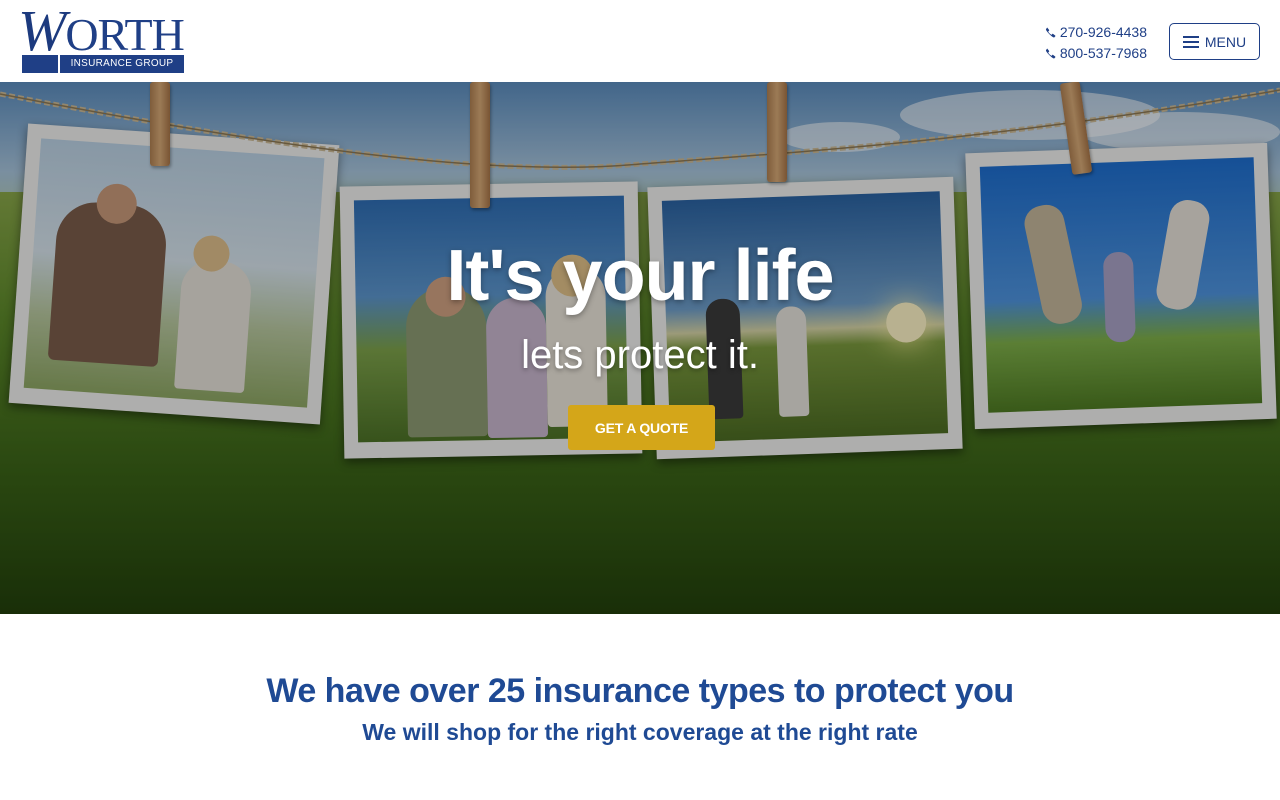 This screenshot has width=1280, height=800. What do you see at coordinates (1225, 41) in the screenshot?
I see `menu-label: MENU` at bounding box center [1225, 41].